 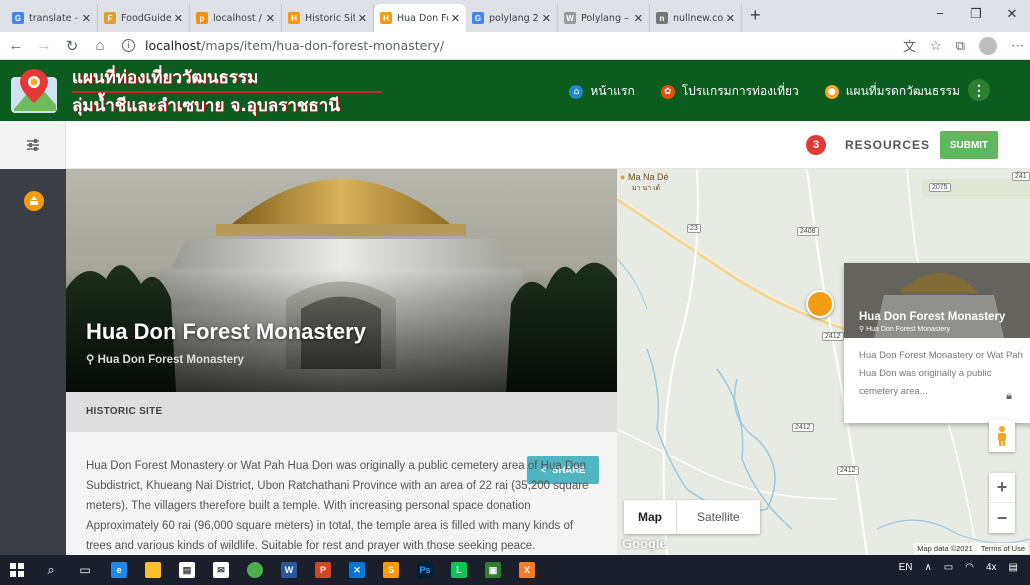 I want to click on map-type-satellite-button: Satellite, so click(x=718, y=517).